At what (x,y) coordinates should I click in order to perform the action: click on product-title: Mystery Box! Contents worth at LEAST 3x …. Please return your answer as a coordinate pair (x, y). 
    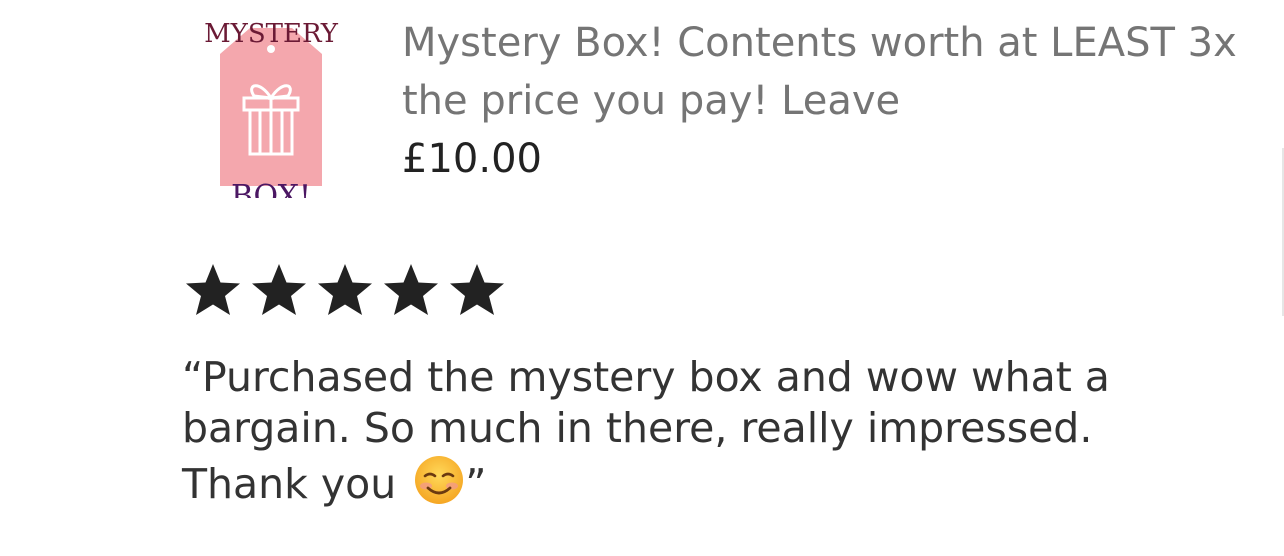
    Looking at the image, I should click on (832, 72).